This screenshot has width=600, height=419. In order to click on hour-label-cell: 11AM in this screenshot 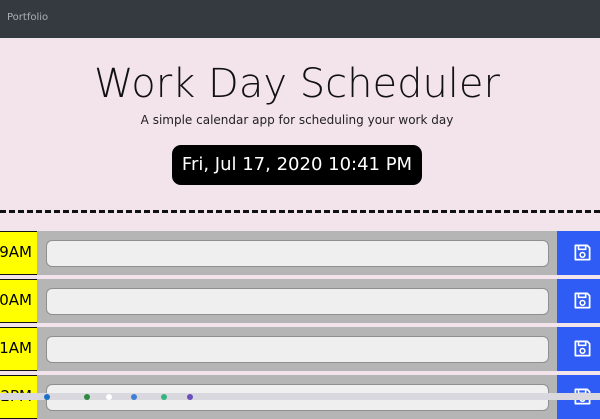, I will do `click(18, 349)`.